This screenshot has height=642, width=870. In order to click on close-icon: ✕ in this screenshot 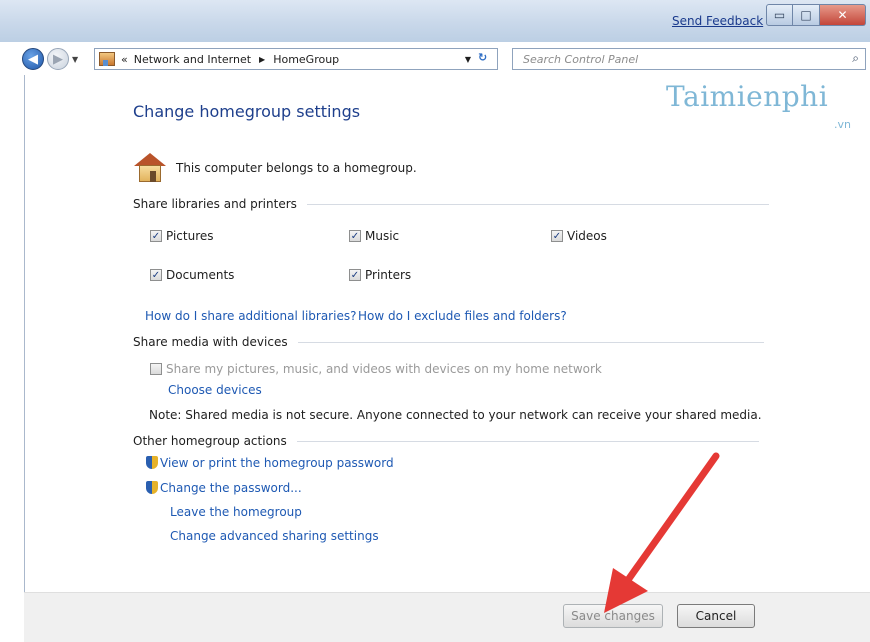, I will do `click(842, 15)`.